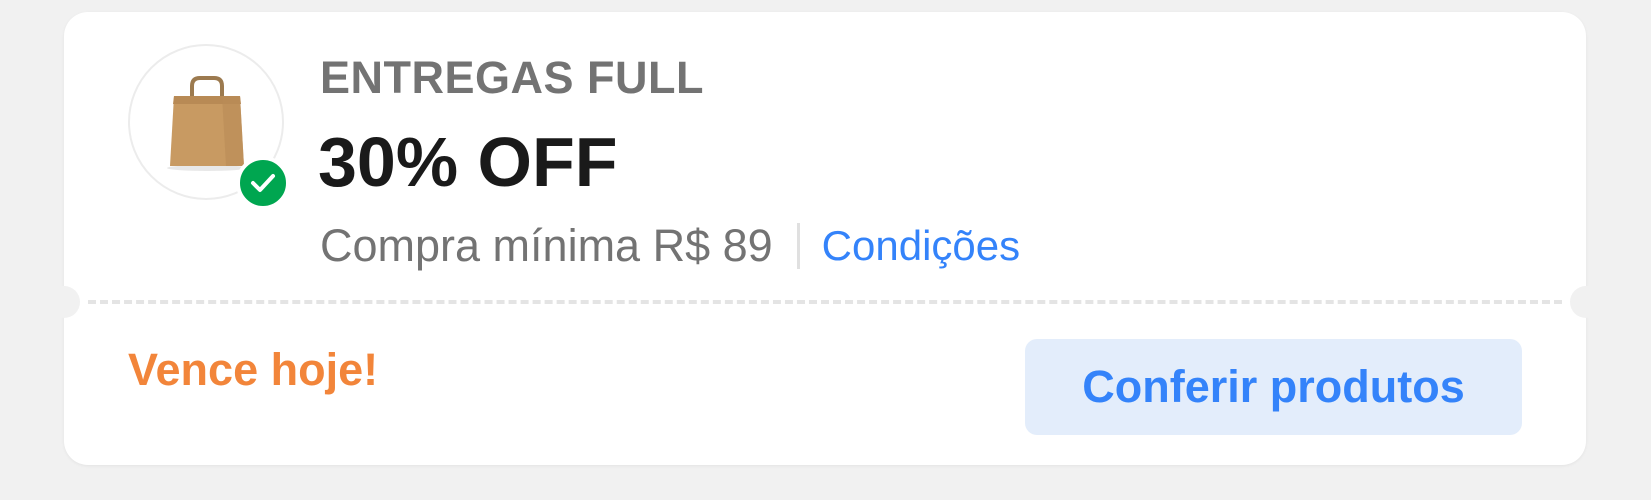 This screenshot has width=1651, height=500. I want to click on perforated-divider, so click(825, 302).